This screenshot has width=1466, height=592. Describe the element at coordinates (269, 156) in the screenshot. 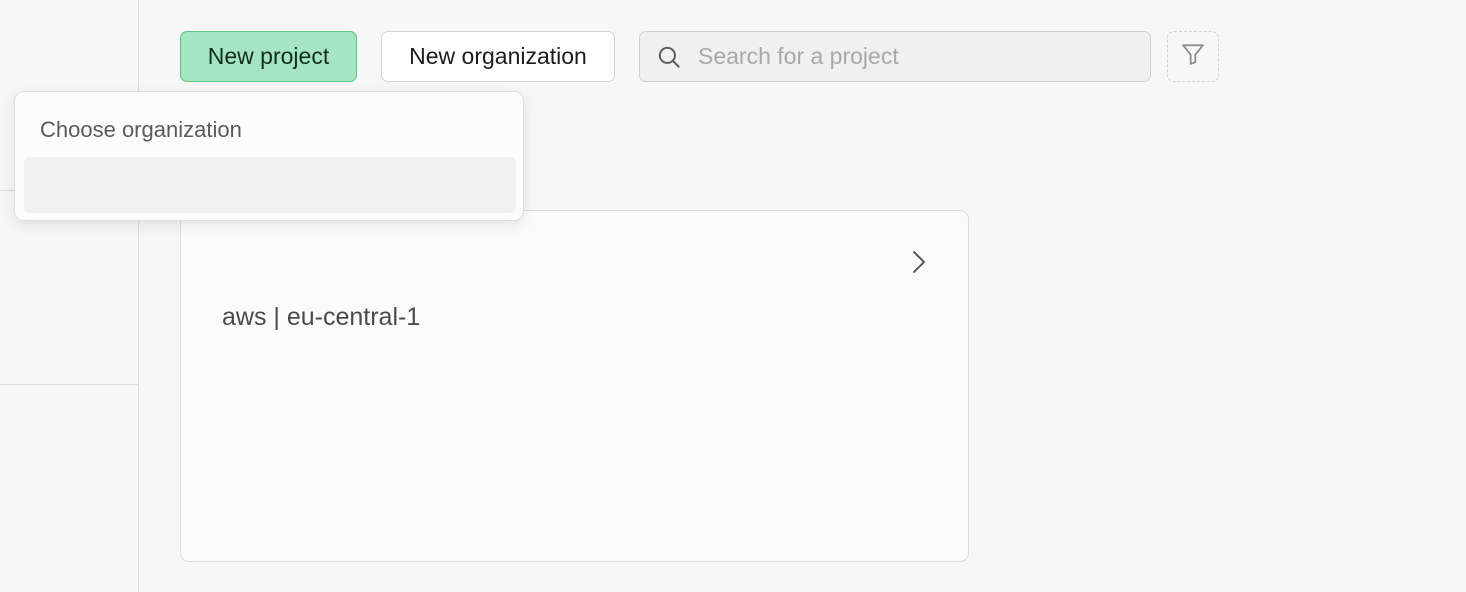

I see `organization-dropdown: Choose organization` at that location.